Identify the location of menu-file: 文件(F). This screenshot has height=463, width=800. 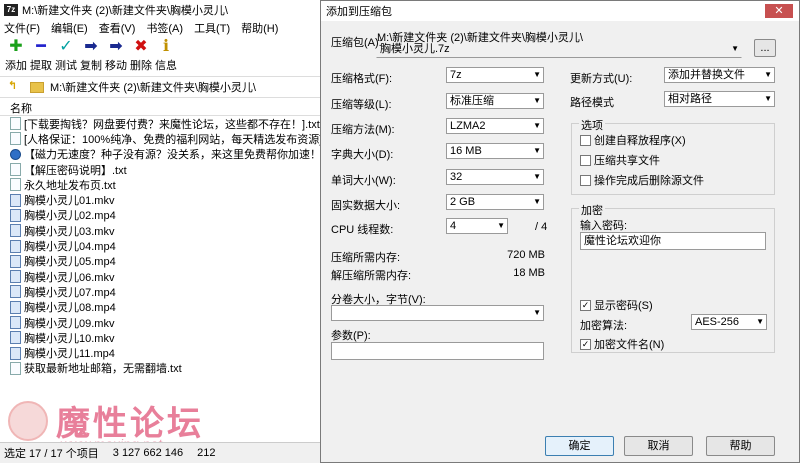
(22, 28).